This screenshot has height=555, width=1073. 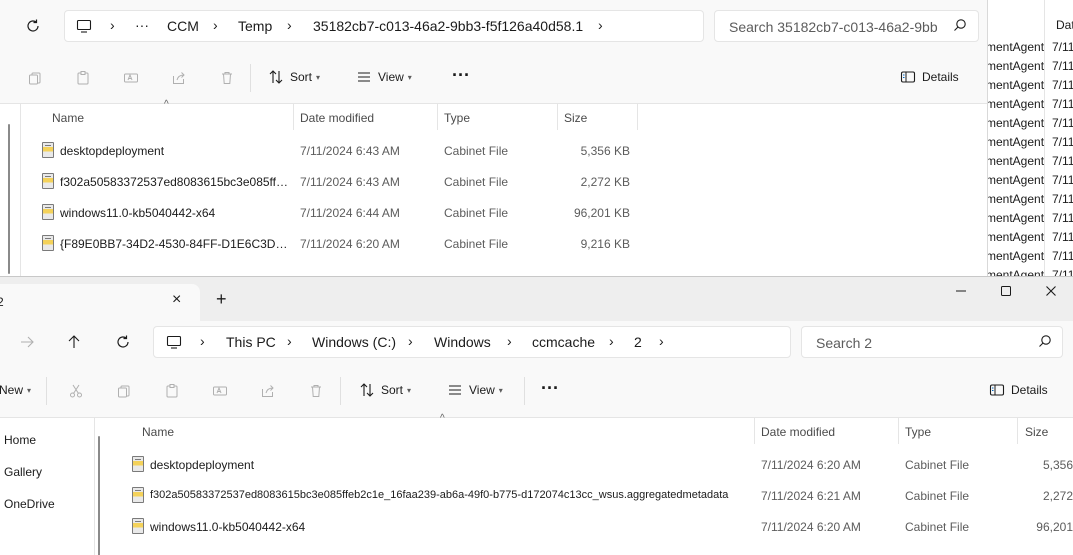 I want to click on title-bar: 2 × +, so click(x=536, y=299).